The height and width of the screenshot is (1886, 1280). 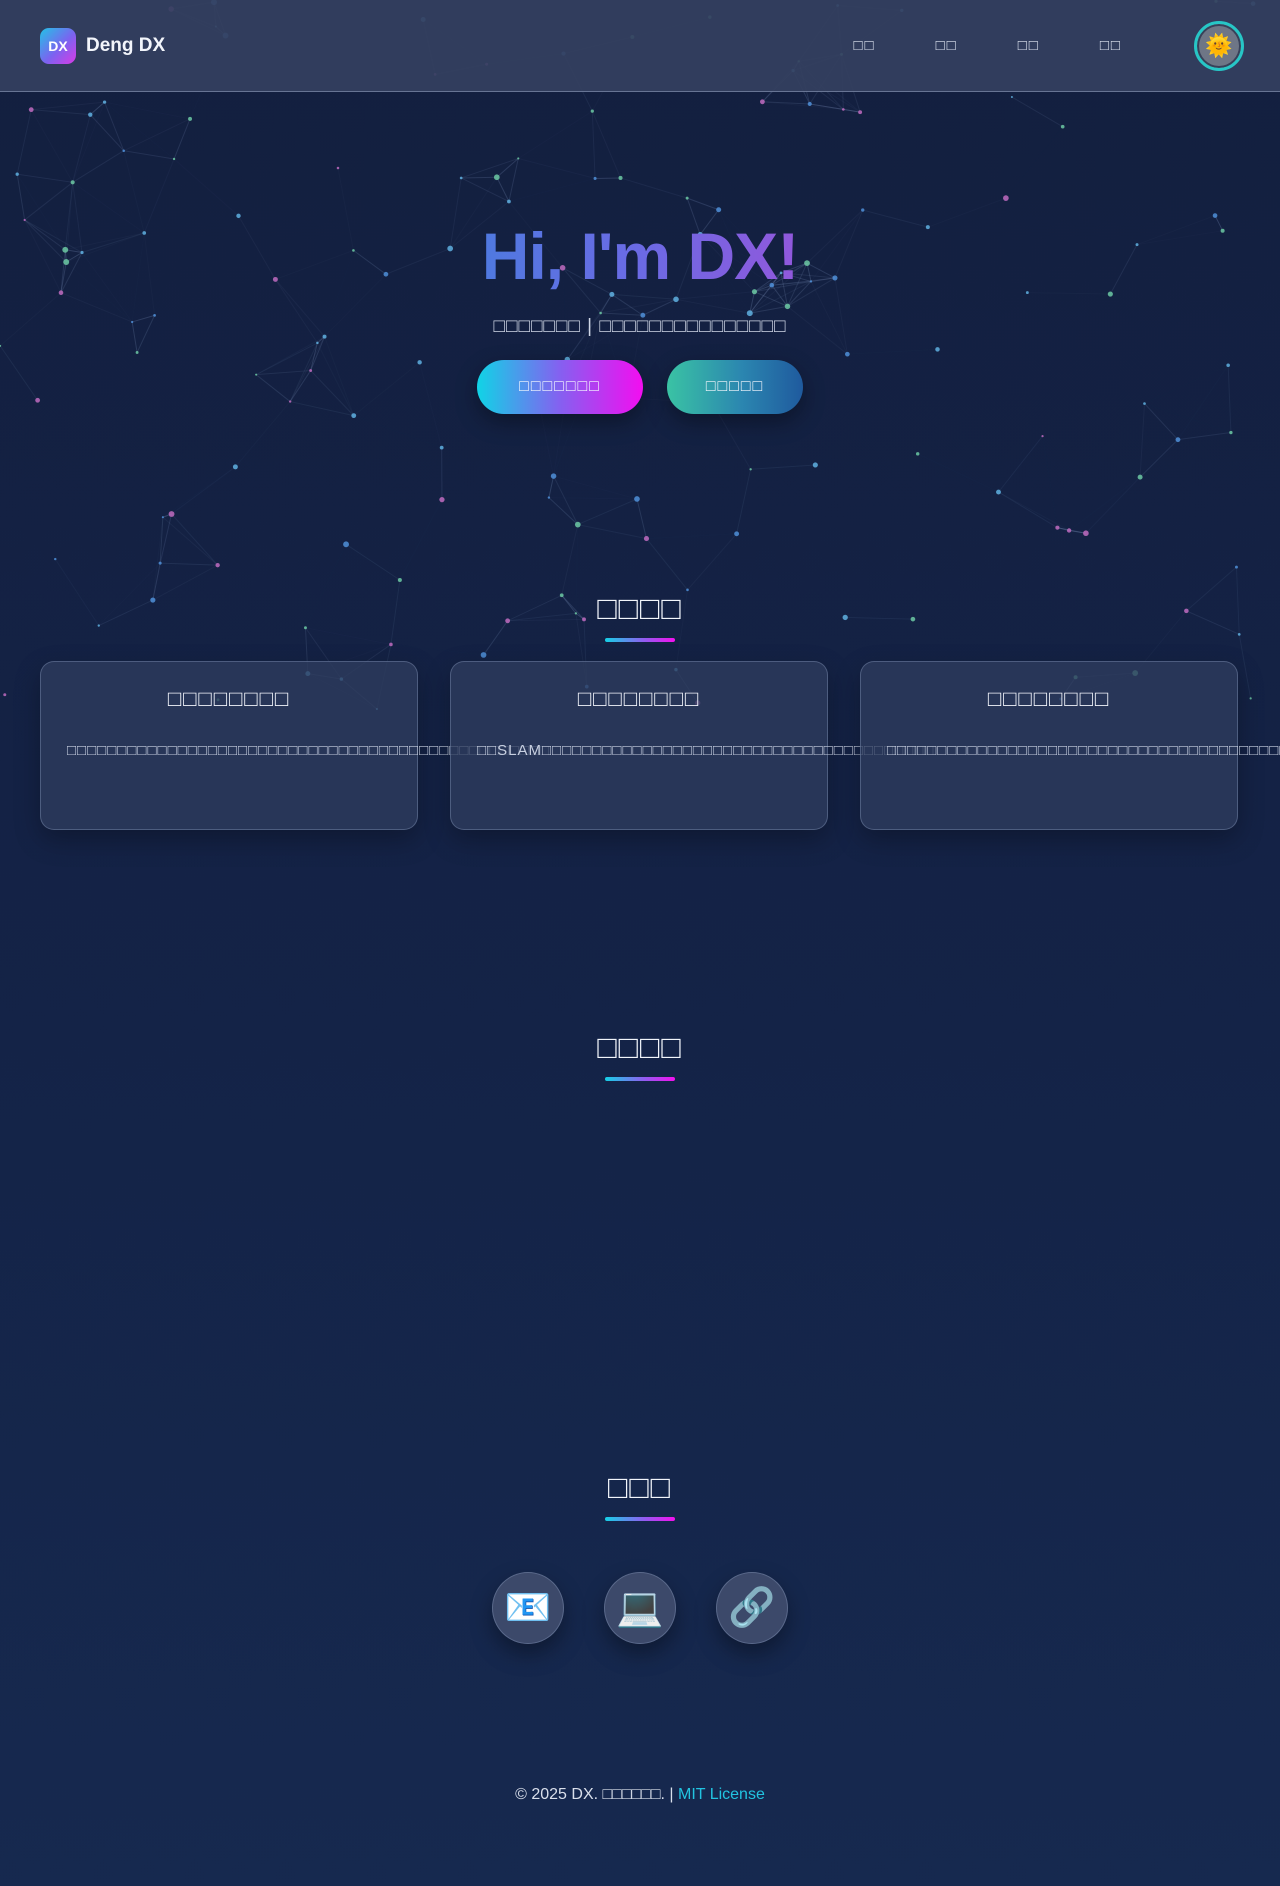 I want to click on research-section-heading: □□□□, so click(x=640, y=615).